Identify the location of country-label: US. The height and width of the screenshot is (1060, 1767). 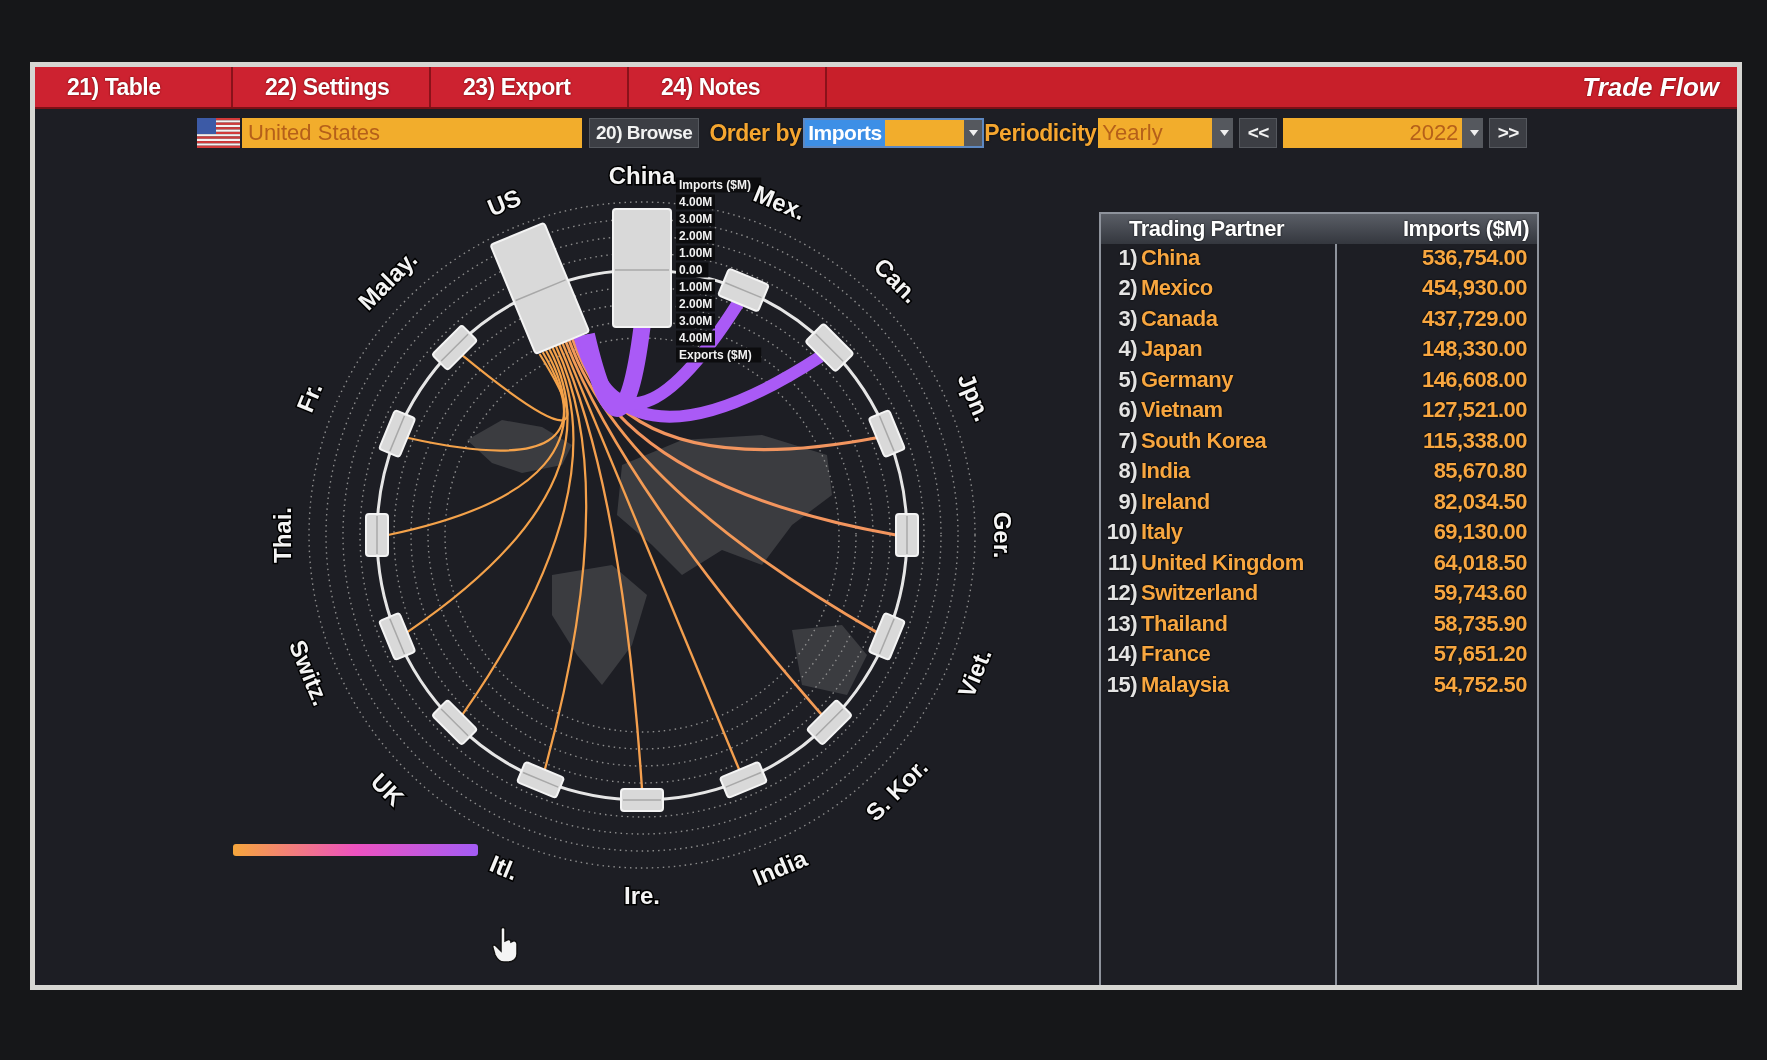
(504, 202).